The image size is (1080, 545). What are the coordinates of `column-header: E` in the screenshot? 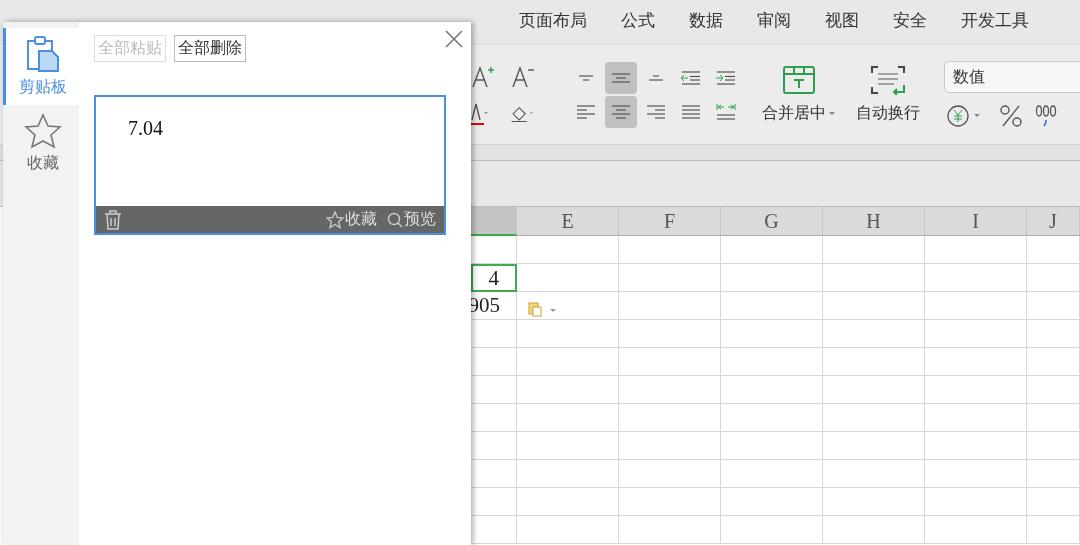 It's located at (568, 221).